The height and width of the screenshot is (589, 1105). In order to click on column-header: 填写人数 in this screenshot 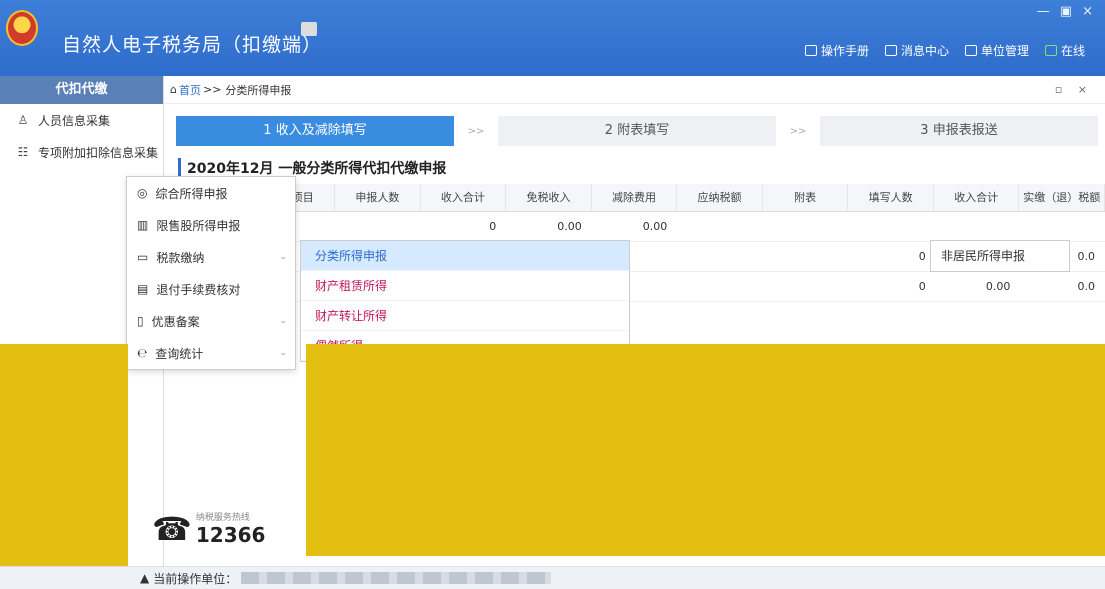, I will do `click(891, 197)`.